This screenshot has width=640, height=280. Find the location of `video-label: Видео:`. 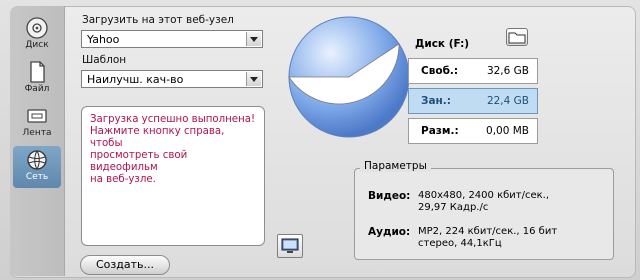

video-label: Видео: is located at coordinates (389, 196).